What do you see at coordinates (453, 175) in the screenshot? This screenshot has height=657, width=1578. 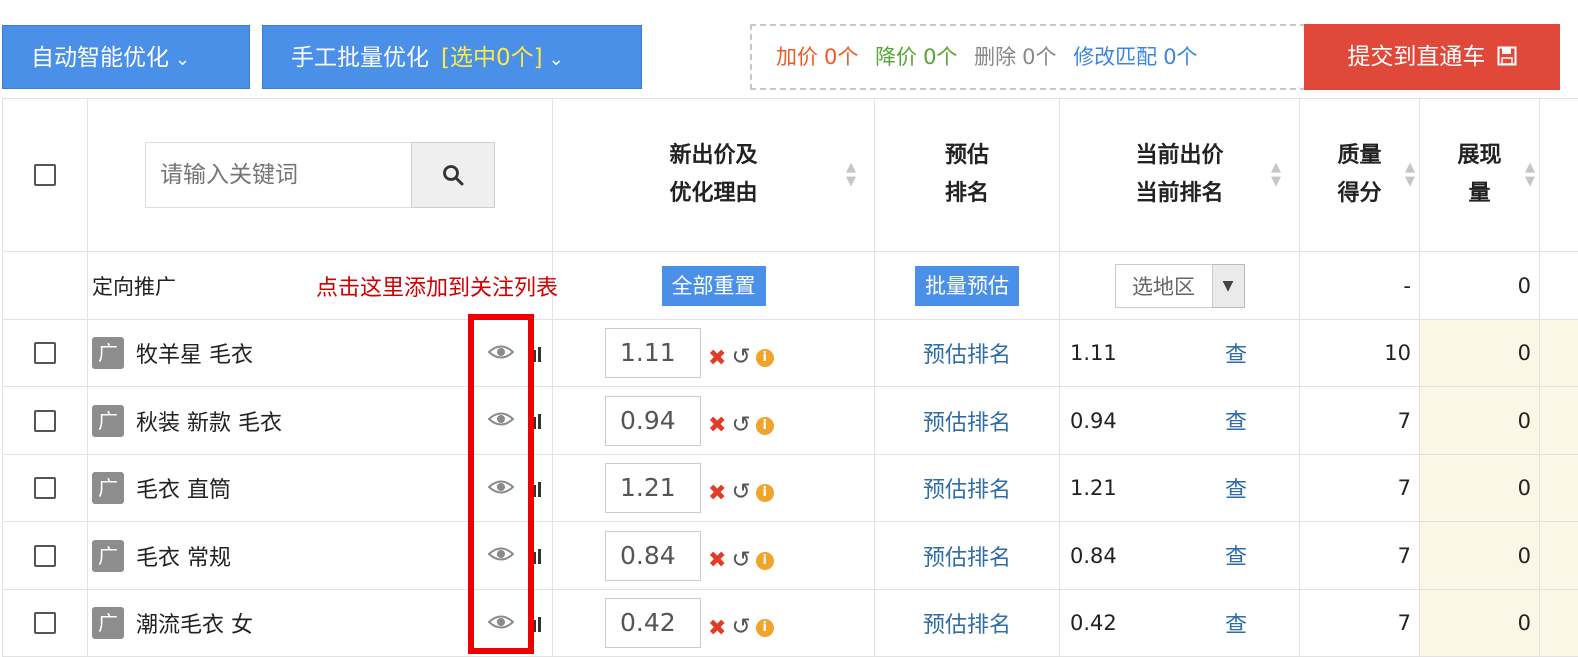 I see `search-button` at bounding box center [453, 175].